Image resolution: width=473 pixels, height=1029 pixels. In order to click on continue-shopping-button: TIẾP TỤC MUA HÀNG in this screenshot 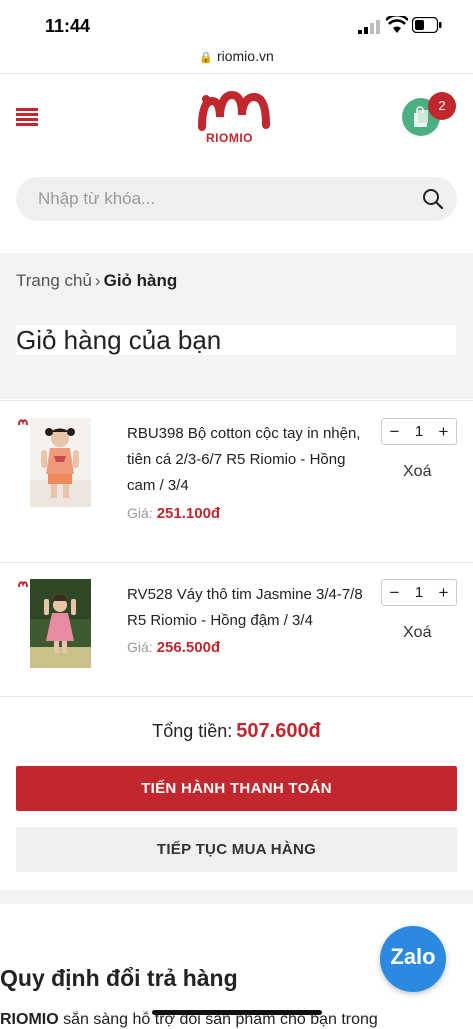, I will do `click(236, 849)`.